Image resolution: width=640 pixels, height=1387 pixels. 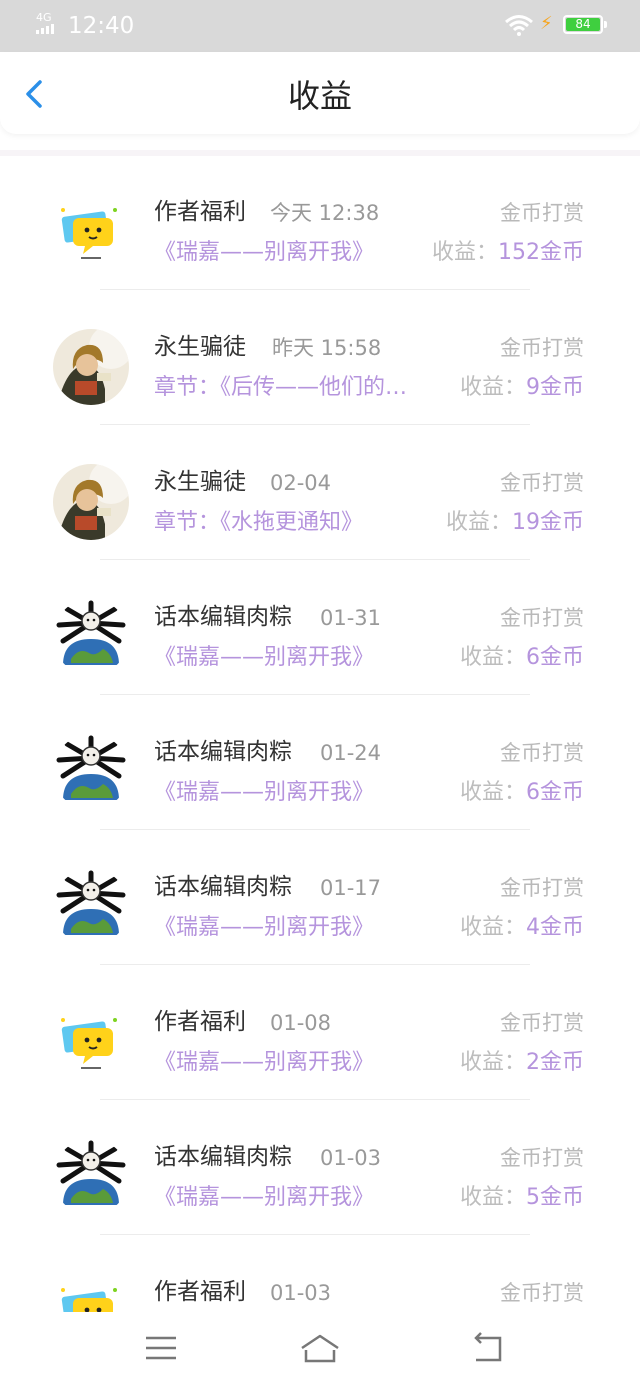 I want to click on income-amount: 收益：152金币, so click(x=508, y=253).